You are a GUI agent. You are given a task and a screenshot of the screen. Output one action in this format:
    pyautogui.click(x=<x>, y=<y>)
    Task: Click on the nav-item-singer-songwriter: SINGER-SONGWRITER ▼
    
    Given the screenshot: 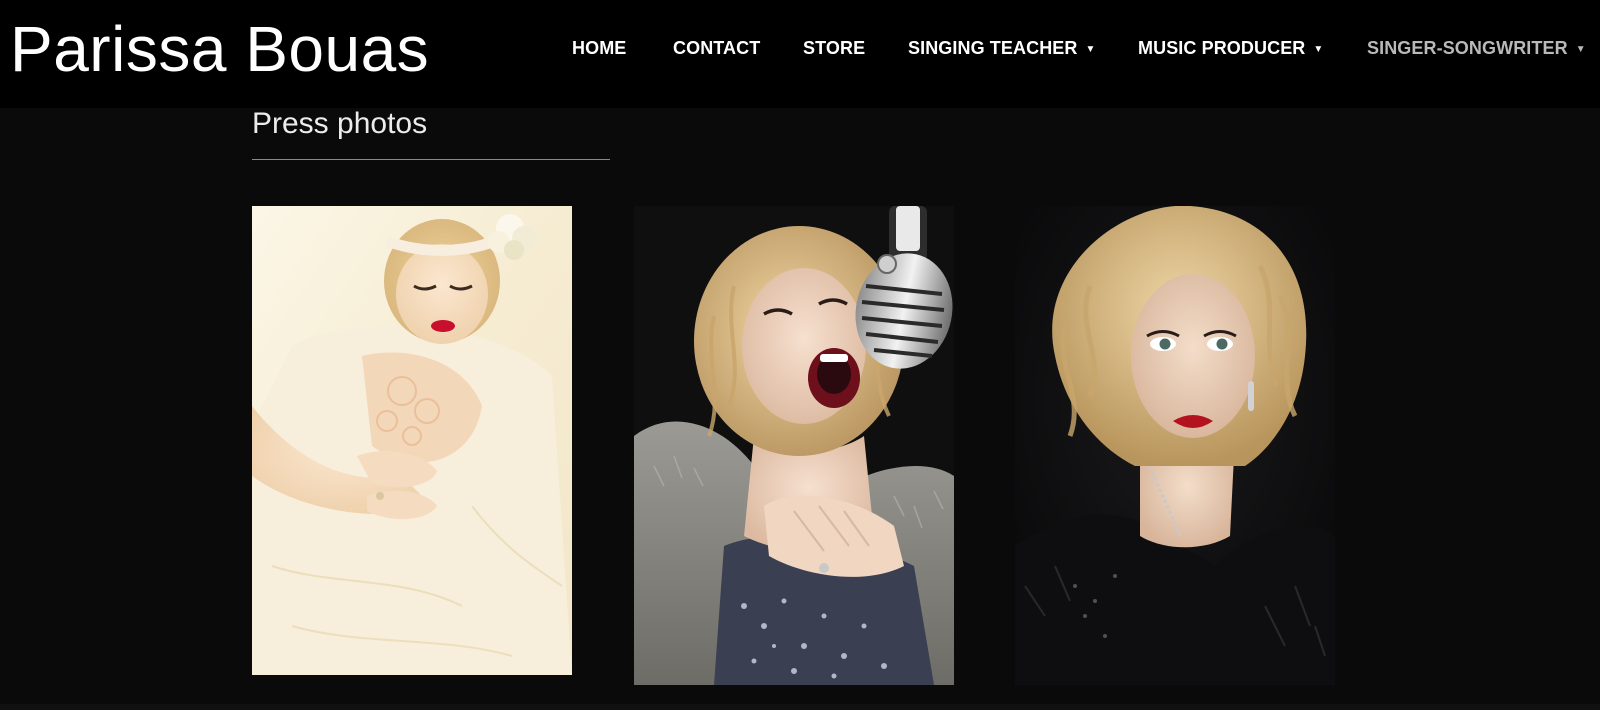 What is the action you would take?
    pyautogui.click(x=1476, y=49)
    